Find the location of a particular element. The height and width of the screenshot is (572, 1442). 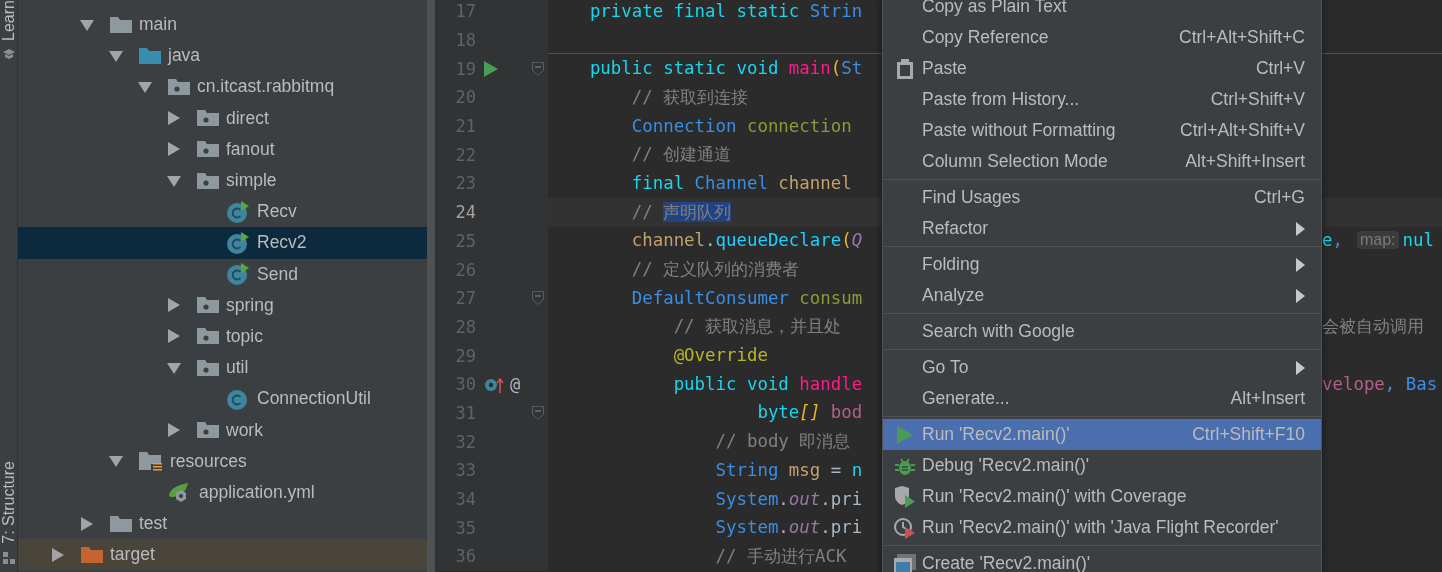

structure-icon is located at coordinates (8, 558).